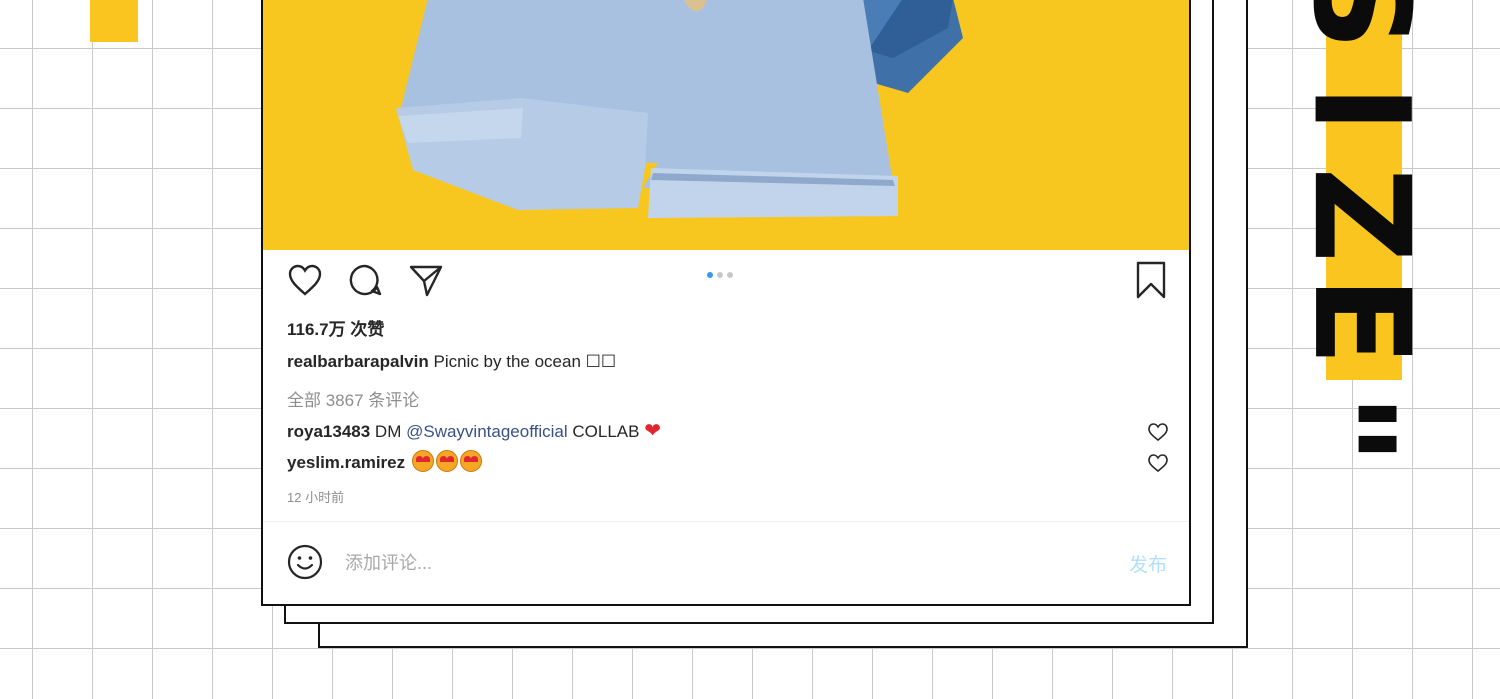  I want to click on add-comment-bar: 发布, so click(726, 562).